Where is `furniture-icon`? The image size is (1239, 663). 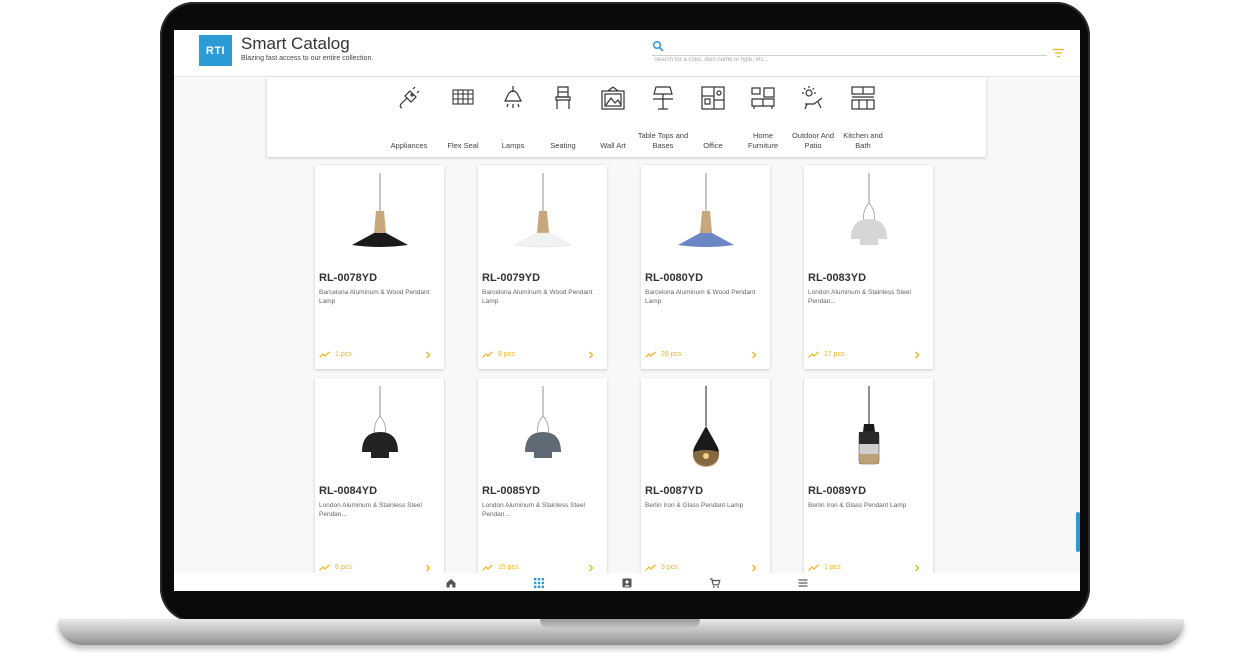 furniture-icon is located at coordinates (763, 98).